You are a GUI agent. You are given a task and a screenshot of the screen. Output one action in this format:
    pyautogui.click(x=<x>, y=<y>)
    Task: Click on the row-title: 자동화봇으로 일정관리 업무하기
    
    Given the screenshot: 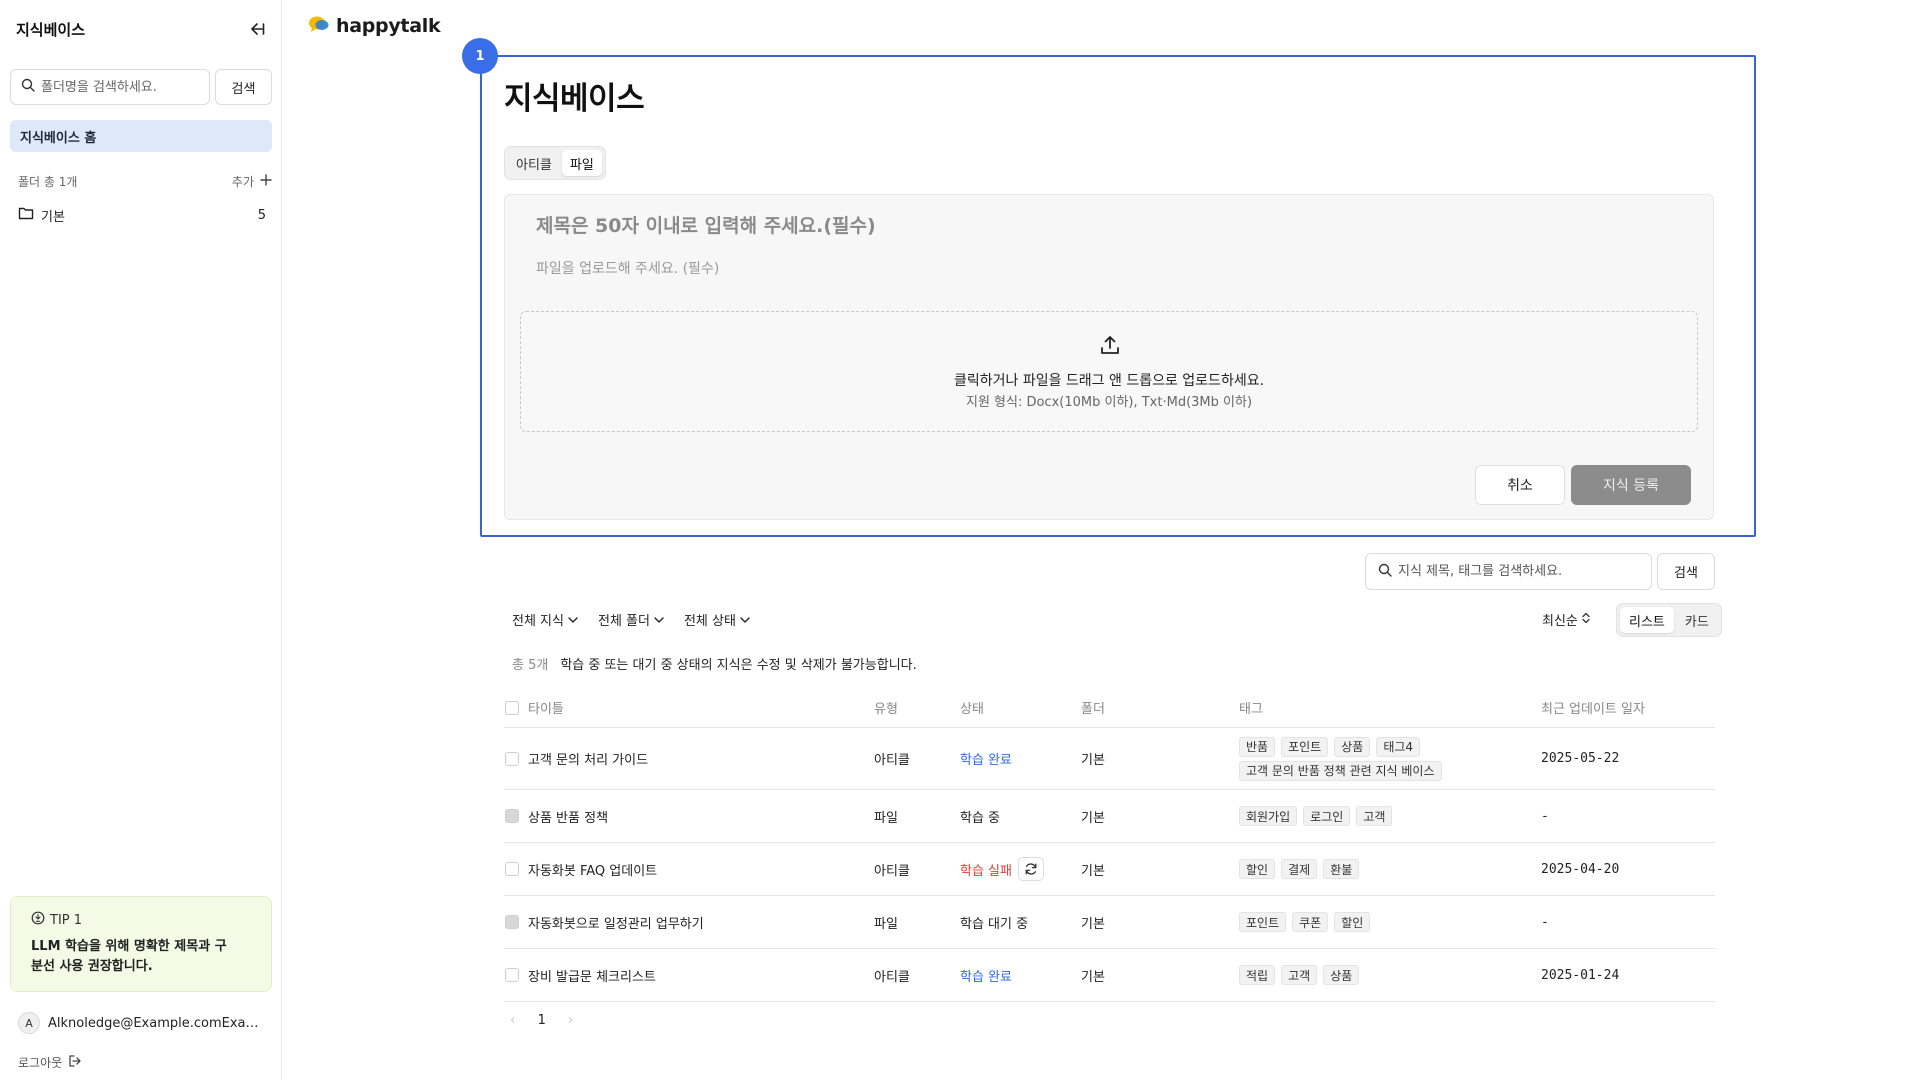 What is the action you would take?
    pyautogui.click(x=616, y=922)
    